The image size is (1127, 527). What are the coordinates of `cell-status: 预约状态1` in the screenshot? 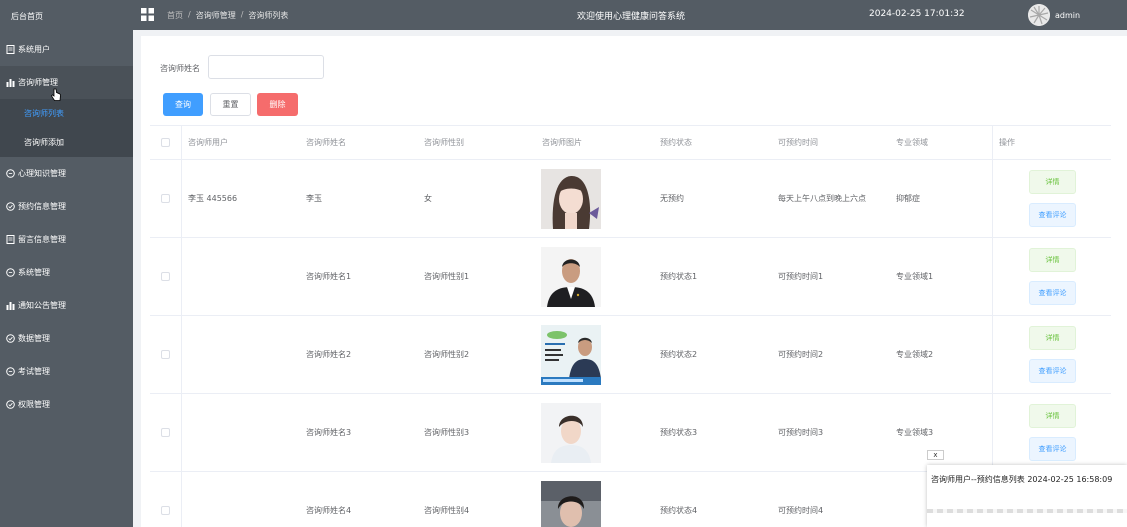 It's located at (679, 276).